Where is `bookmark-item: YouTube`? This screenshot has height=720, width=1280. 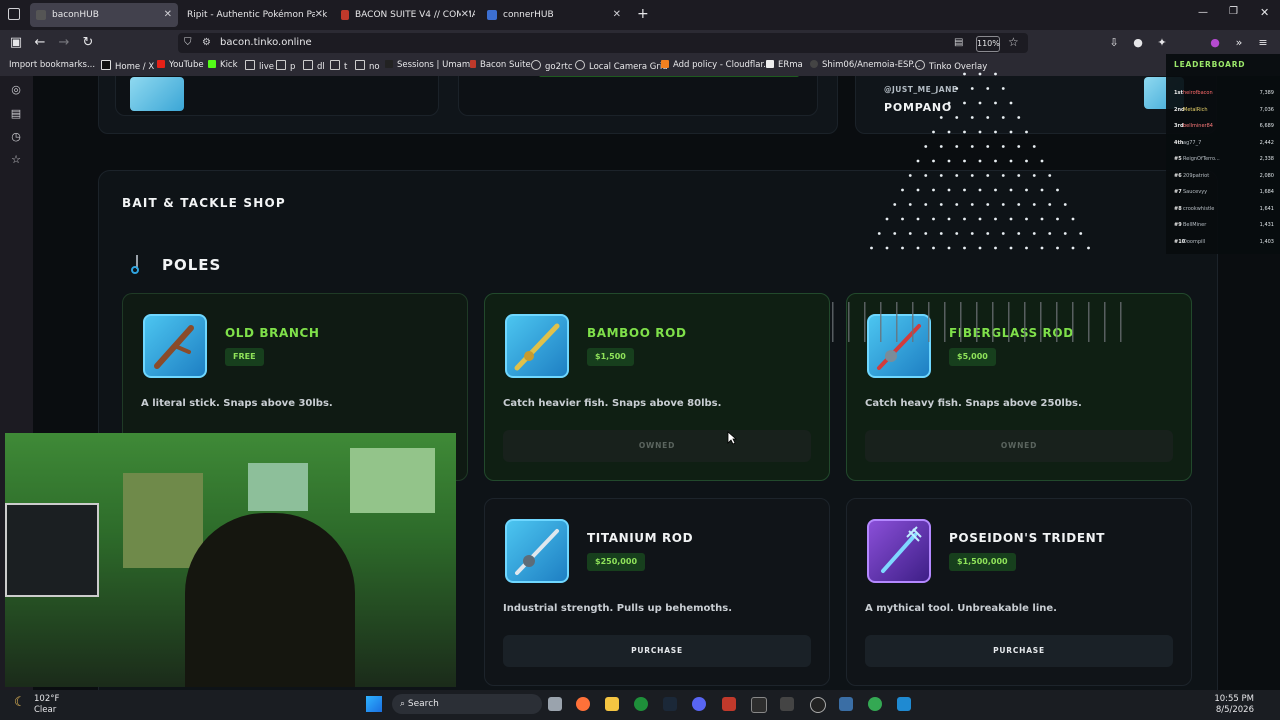 bookmark-item: YouTube is located at coordinates (180, 65).